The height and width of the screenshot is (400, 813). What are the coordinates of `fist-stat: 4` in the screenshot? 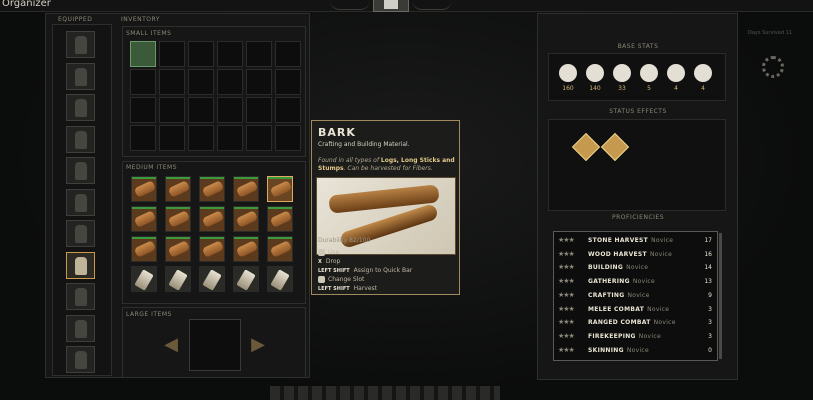 It's located at (676, 78).